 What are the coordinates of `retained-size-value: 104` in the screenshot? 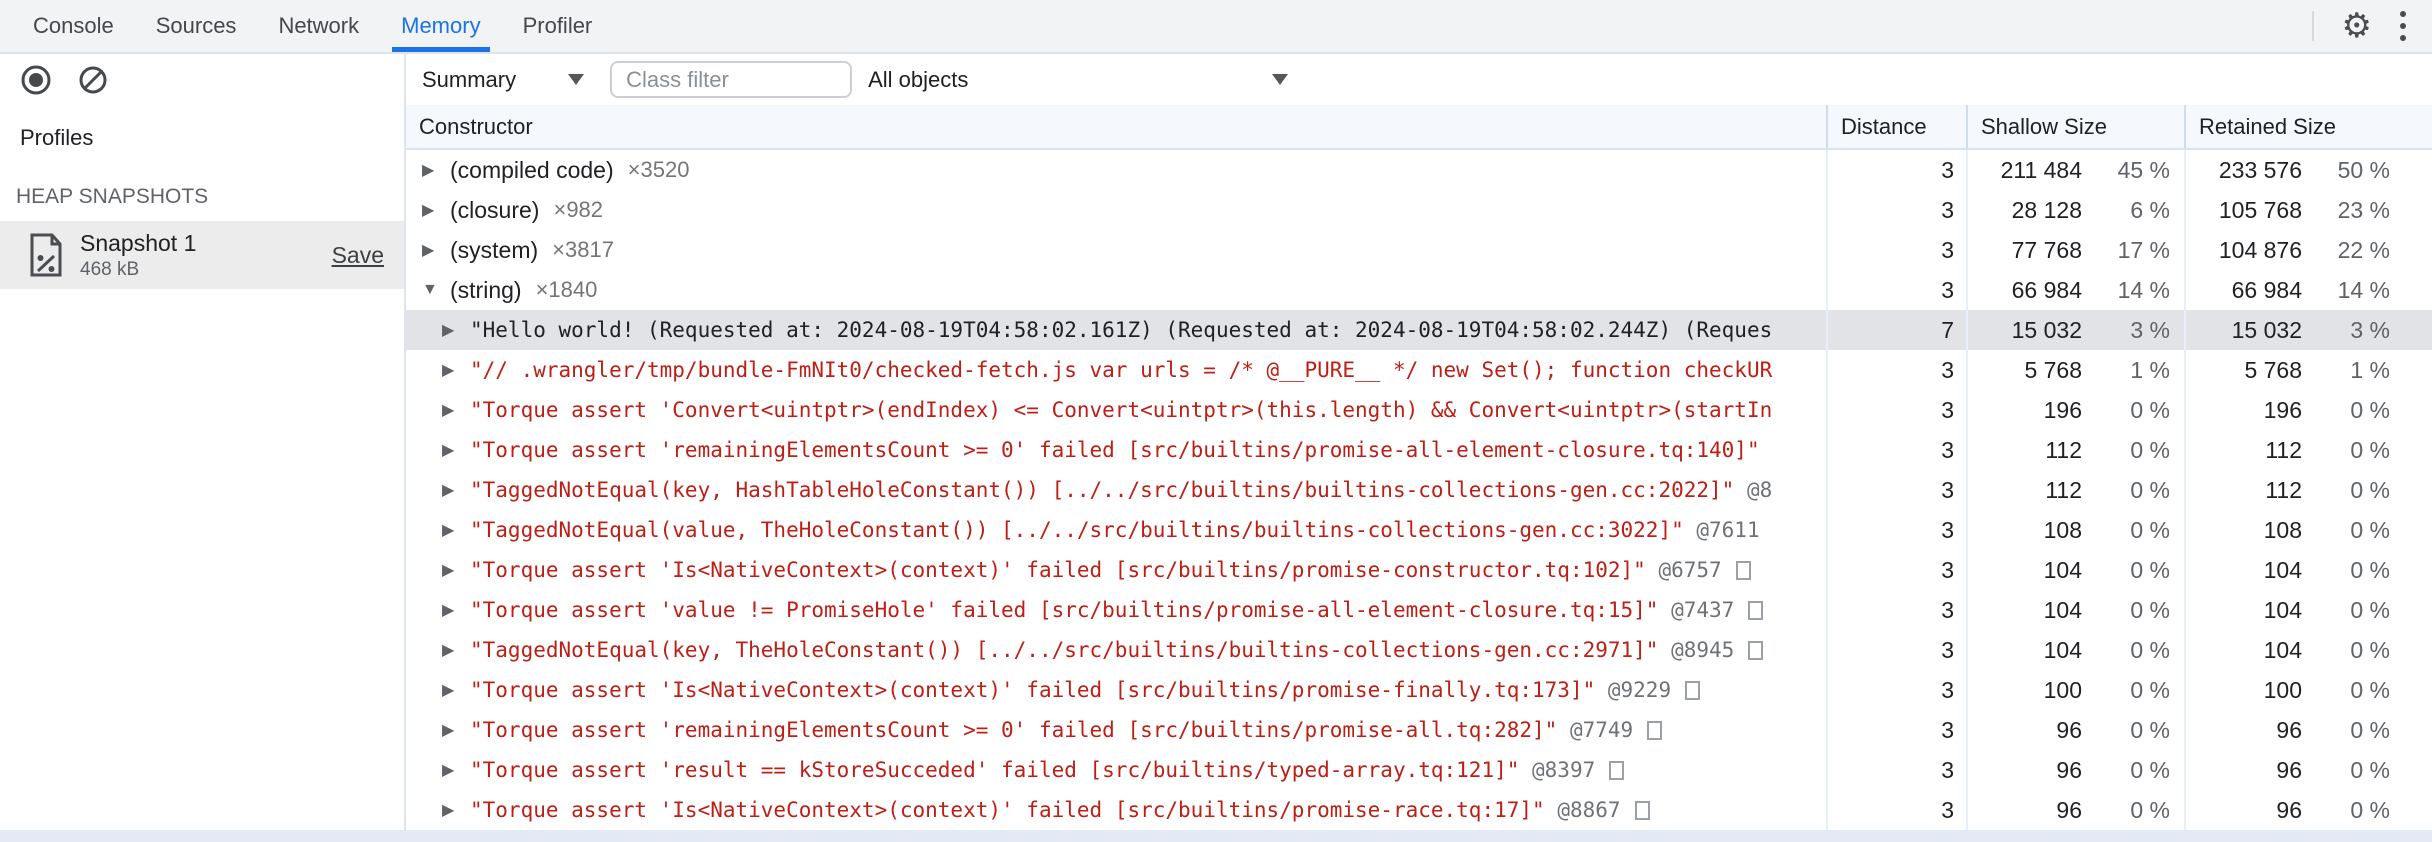 It's located at (2282, 649).